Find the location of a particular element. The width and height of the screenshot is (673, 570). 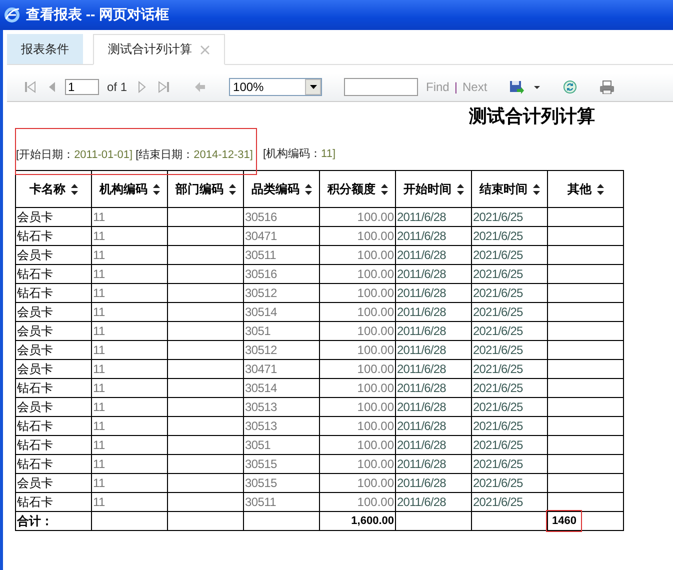

refresh-icon is located at coordinates (570, 87).